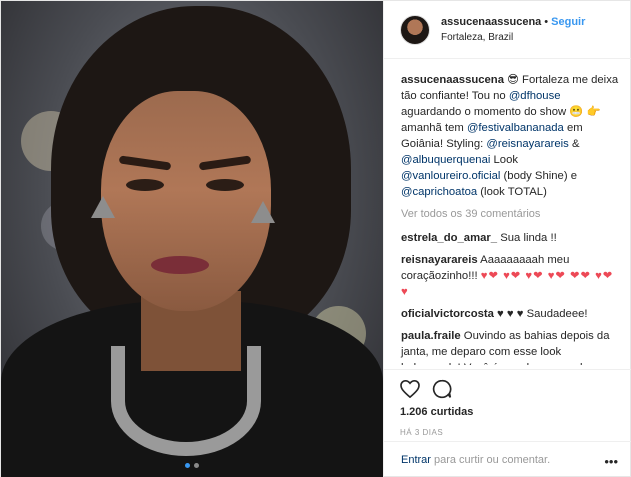  Describe the element at coordinates (447, 314) in the screenshot. I see `comment-username: oficialvictorcosta` at that location.